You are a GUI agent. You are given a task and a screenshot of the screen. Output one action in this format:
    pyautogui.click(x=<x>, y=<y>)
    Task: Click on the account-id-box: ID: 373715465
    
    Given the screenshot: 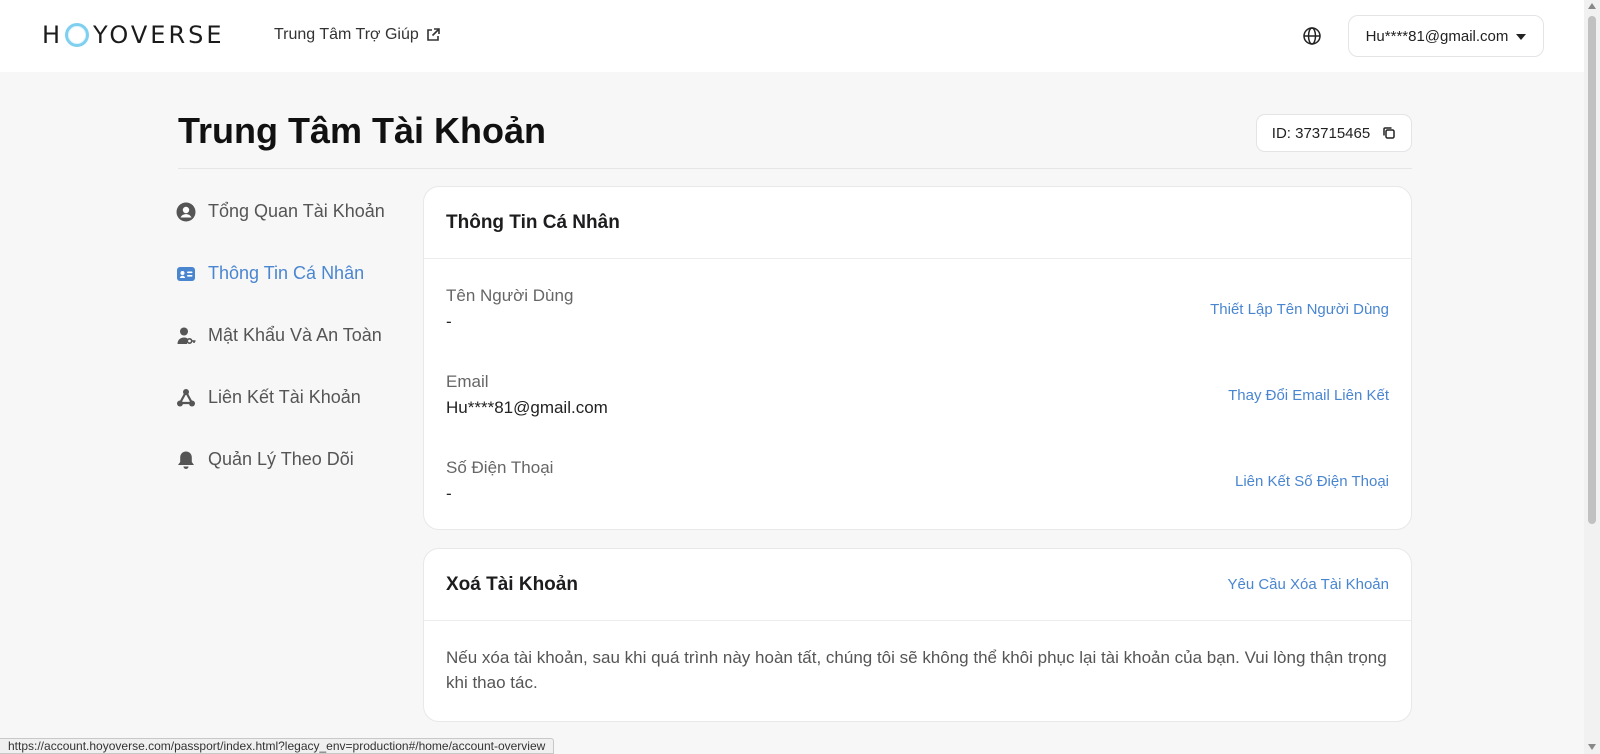 What is the action you would take?
    pyautogui.click(x=1334, y=133)
    